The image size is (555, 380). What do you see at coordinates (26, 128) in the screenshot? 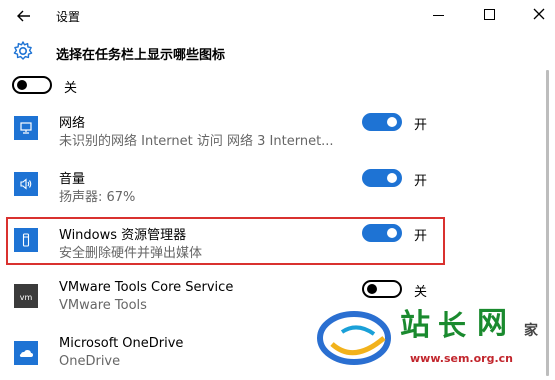
I see `network-icon` at bounding box center [26, 128].